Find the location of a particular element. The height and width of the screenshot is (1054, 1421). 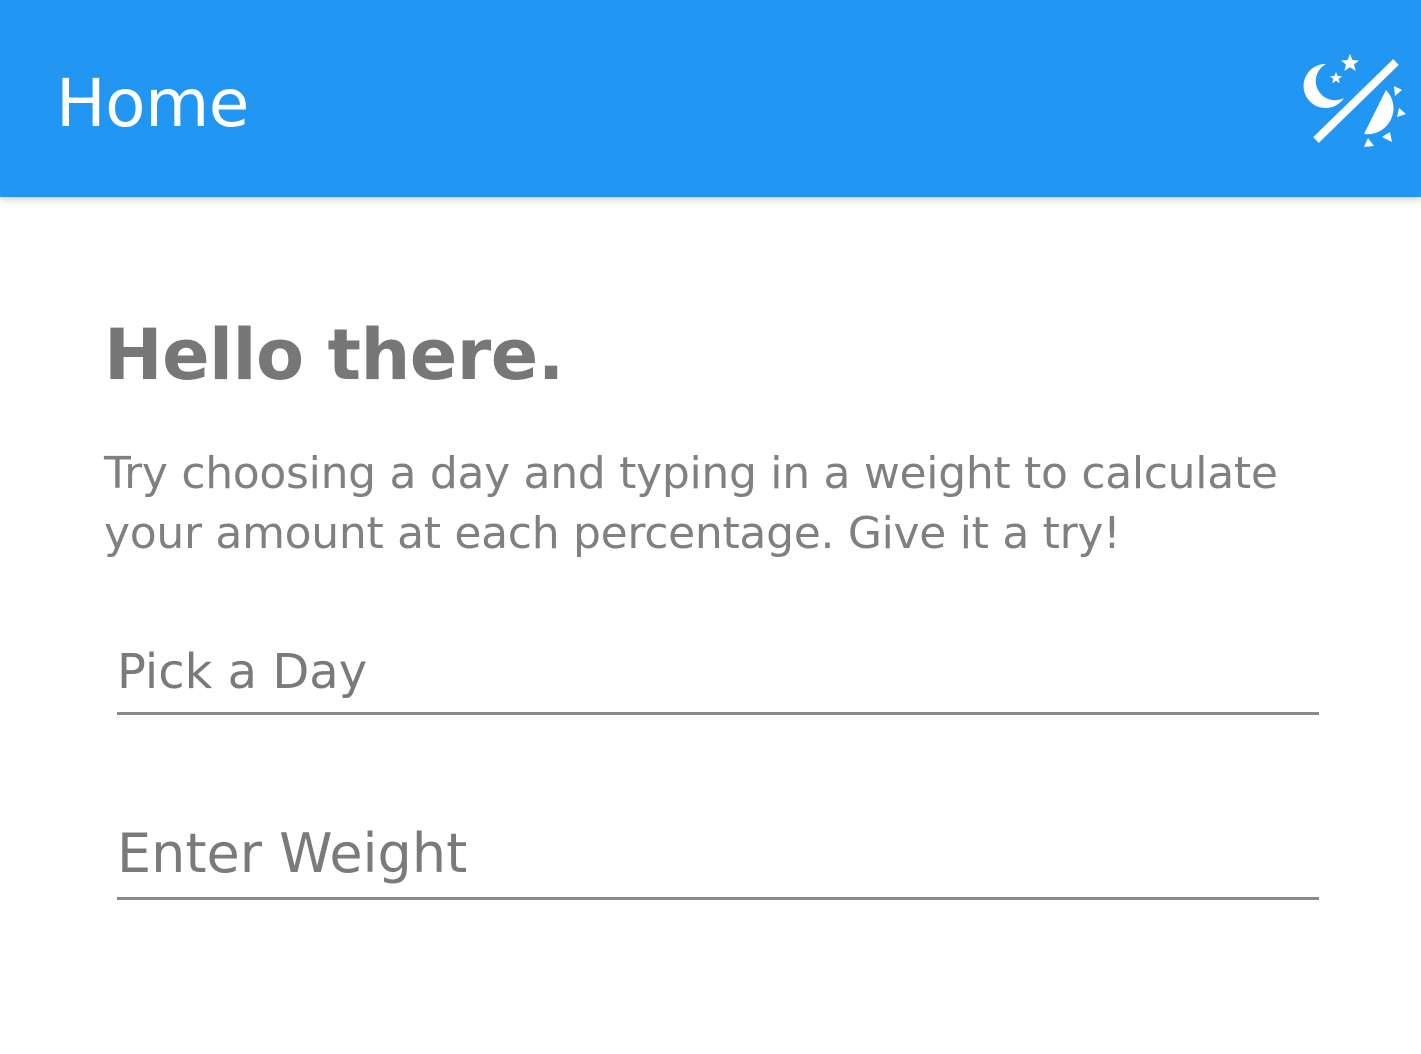

pick-a-day-field: Pick a Day is located at coordinates (718, 676).